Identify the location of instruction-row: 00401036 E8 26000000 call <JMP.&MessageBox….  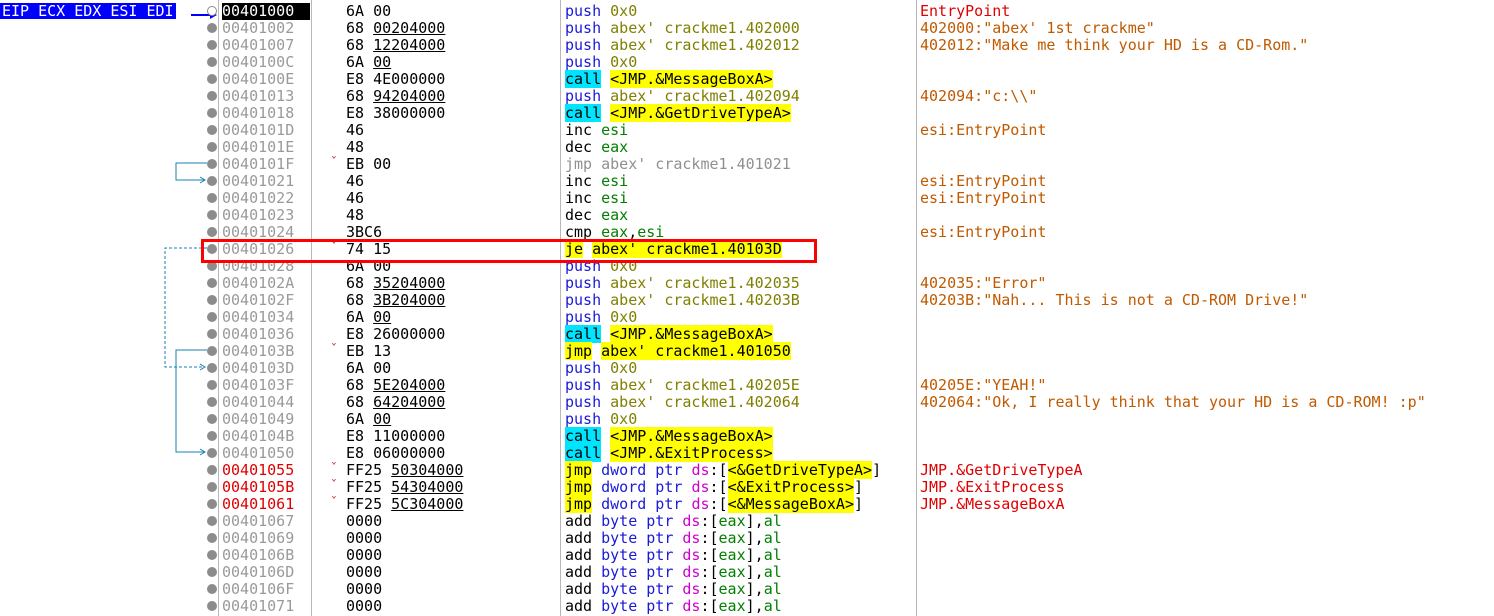
(747, 334).